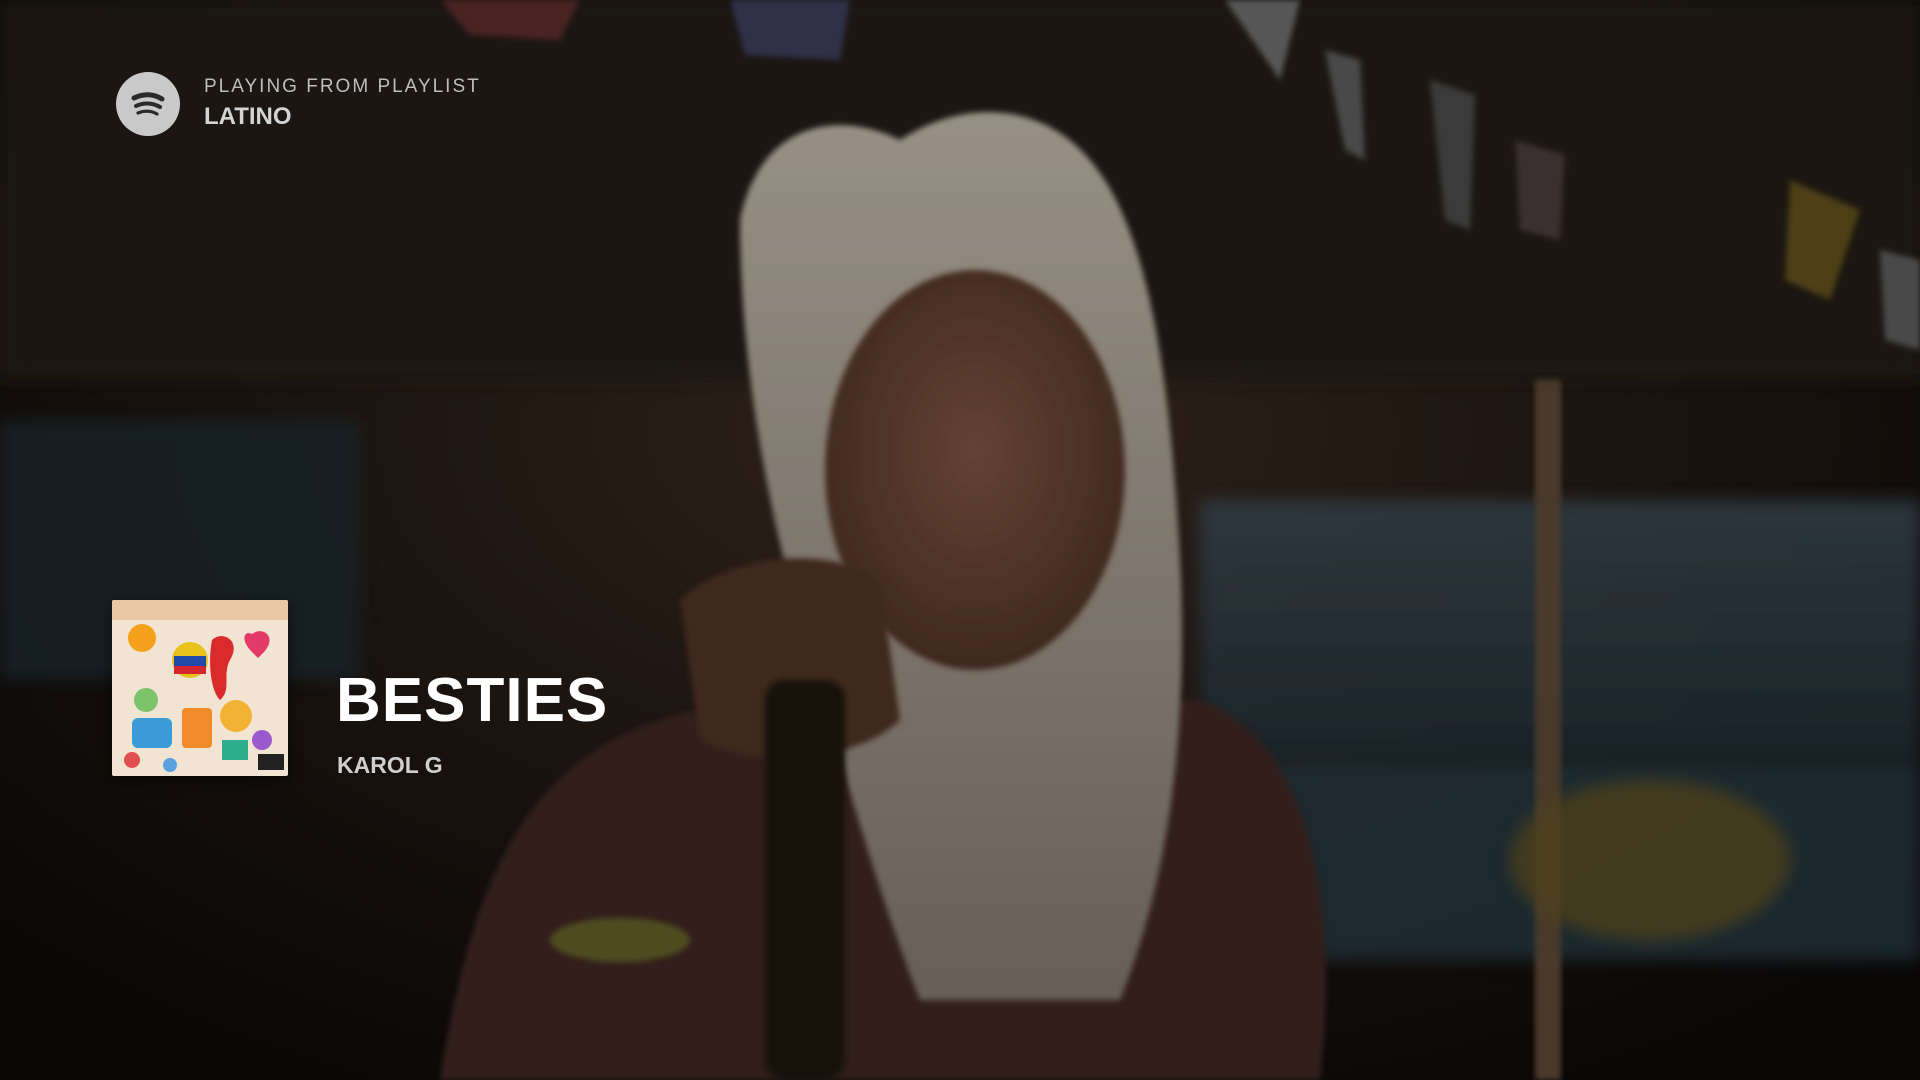  I want to click on playback-context: PLAYING FROM PLAYLIST LATINO, so click(298, 104).